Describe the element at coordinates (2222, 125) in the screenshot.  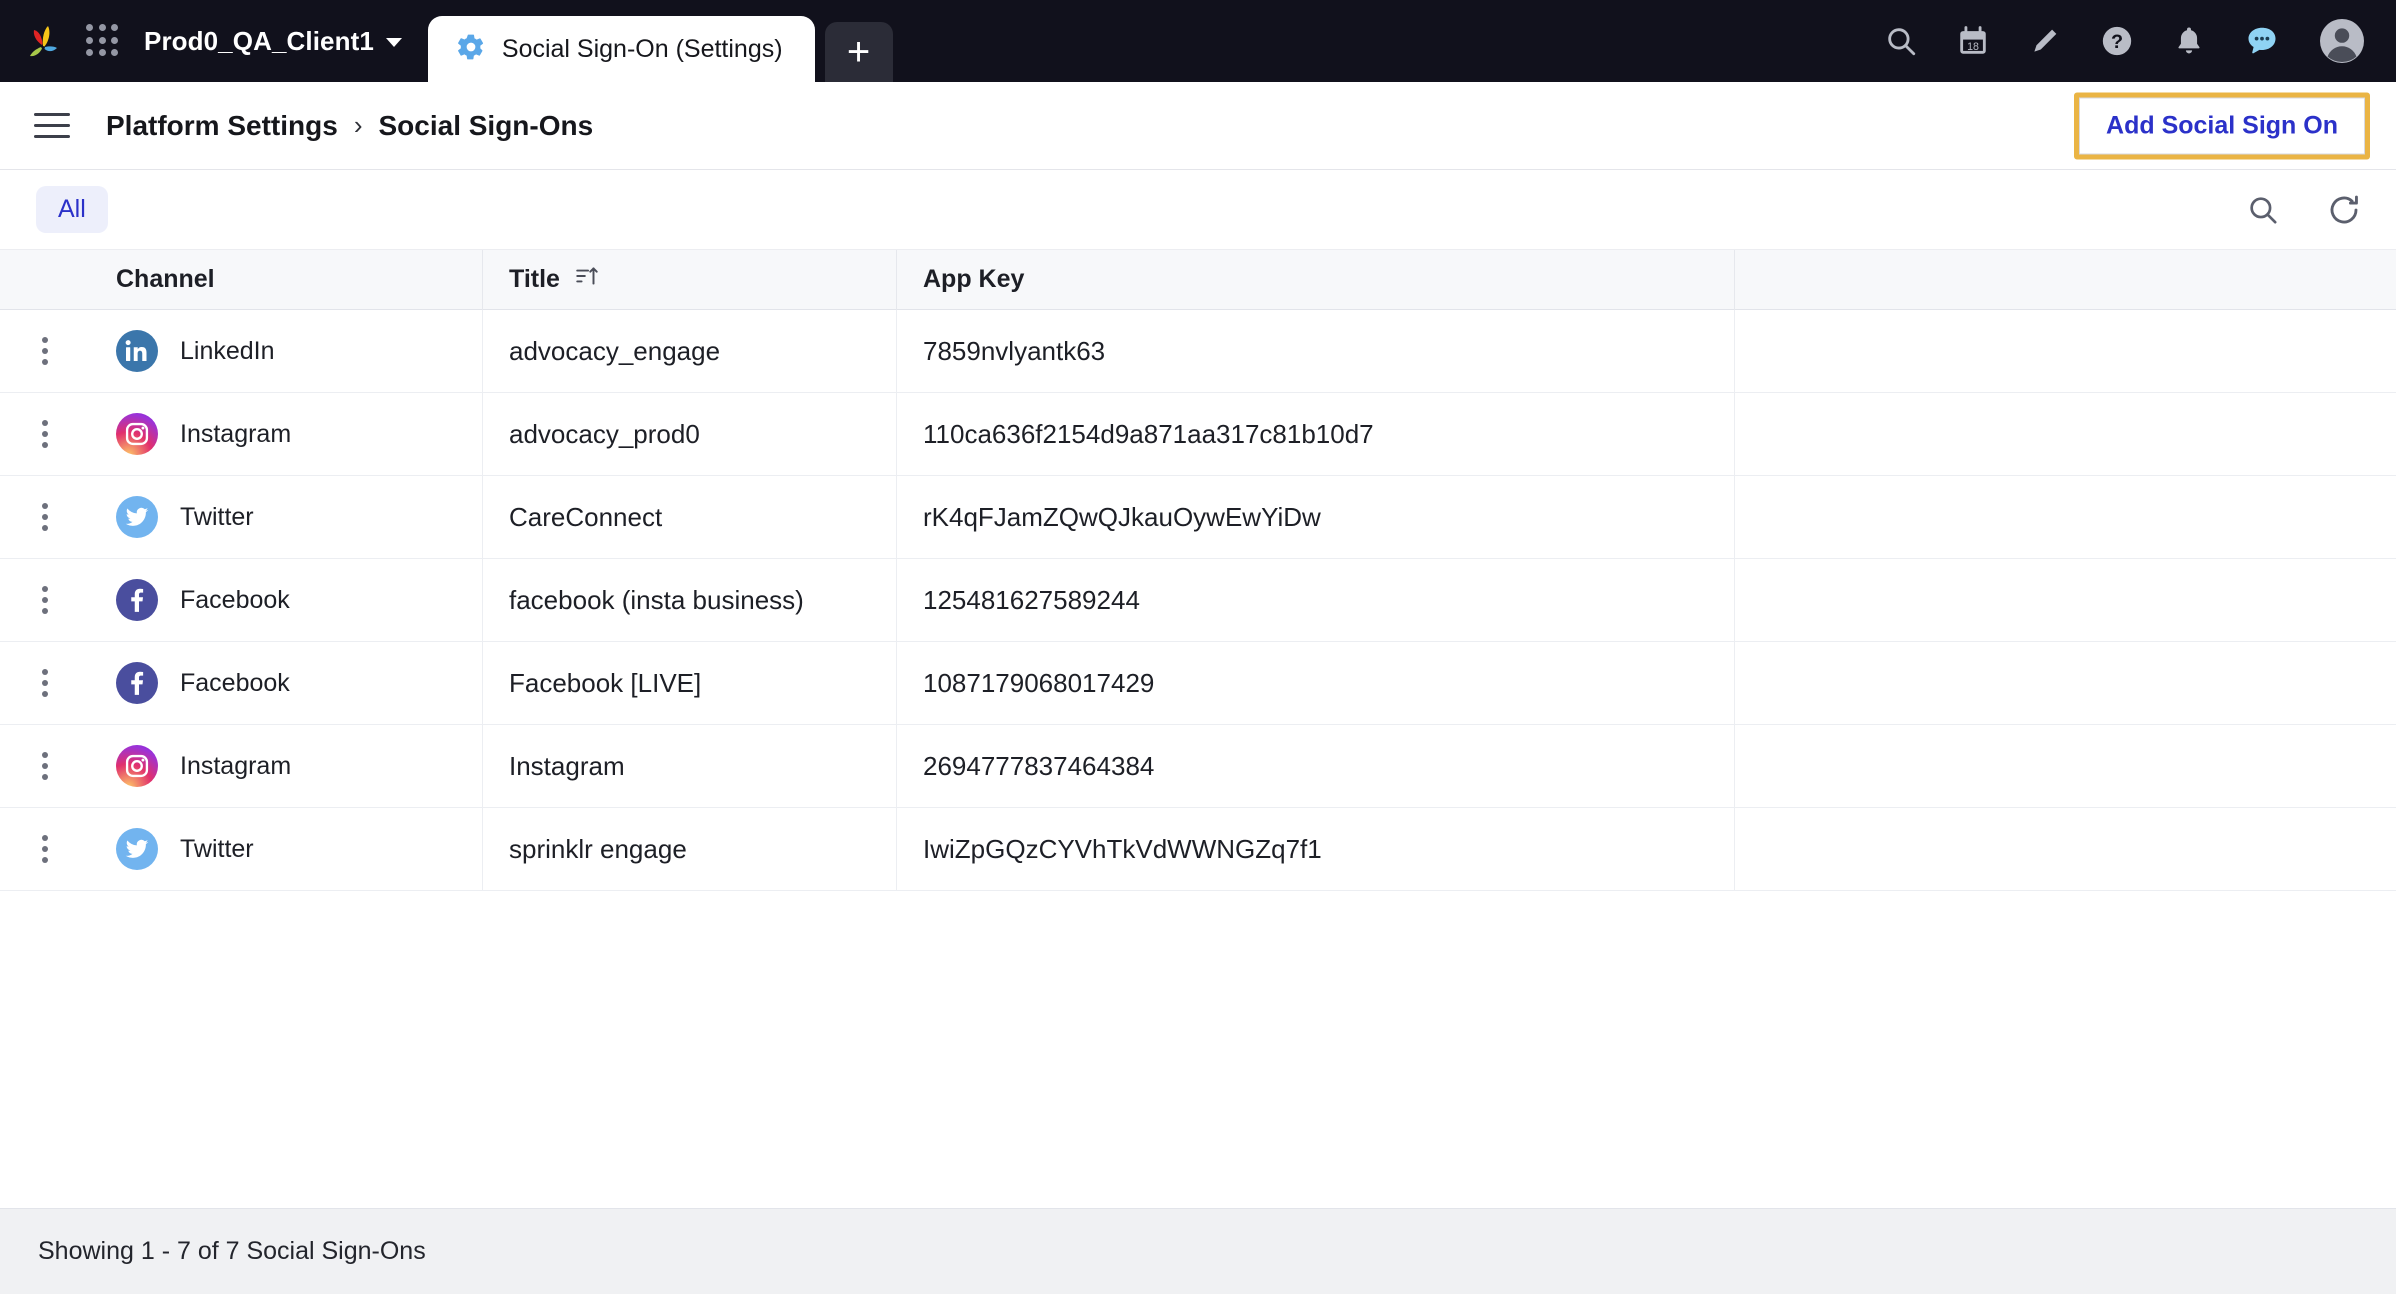
I see `add-social-sign-on-button: Add Social Sign On` at that location.